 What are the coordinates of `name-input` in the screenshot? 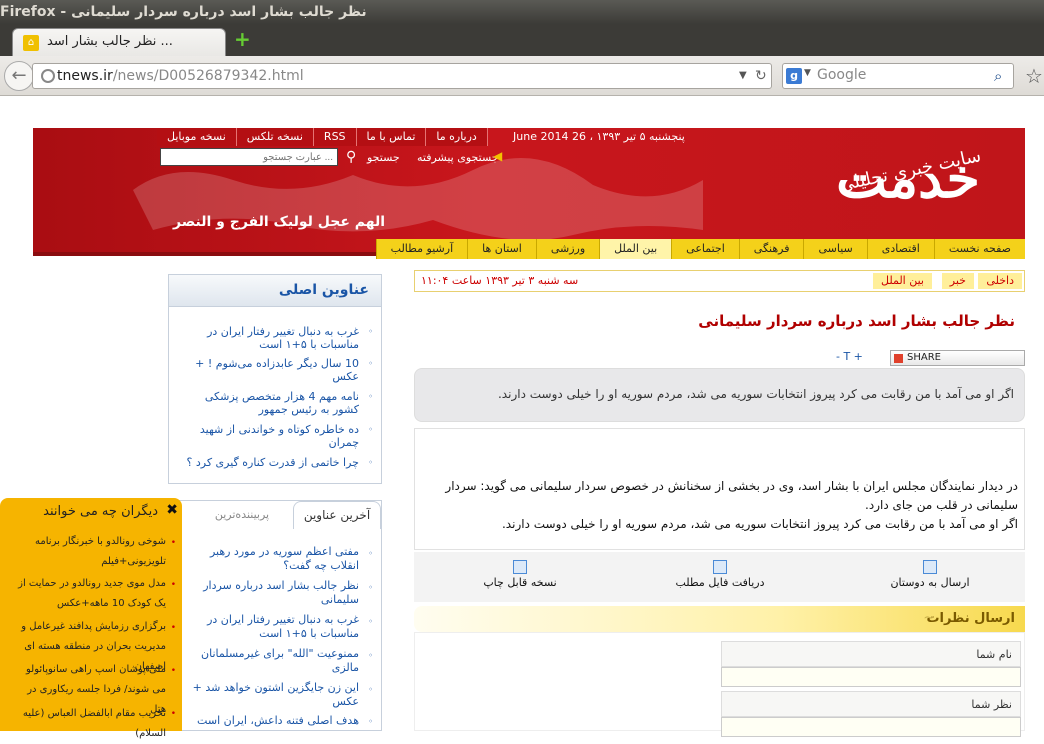 It's located at (871, 677).